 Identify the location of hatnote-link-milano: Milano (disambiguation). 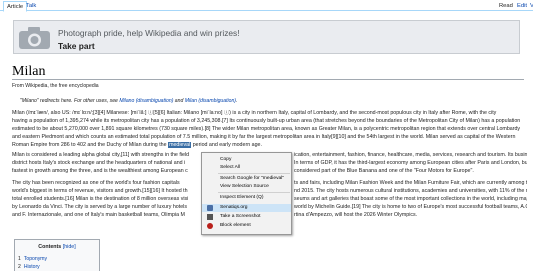
(146, 101).